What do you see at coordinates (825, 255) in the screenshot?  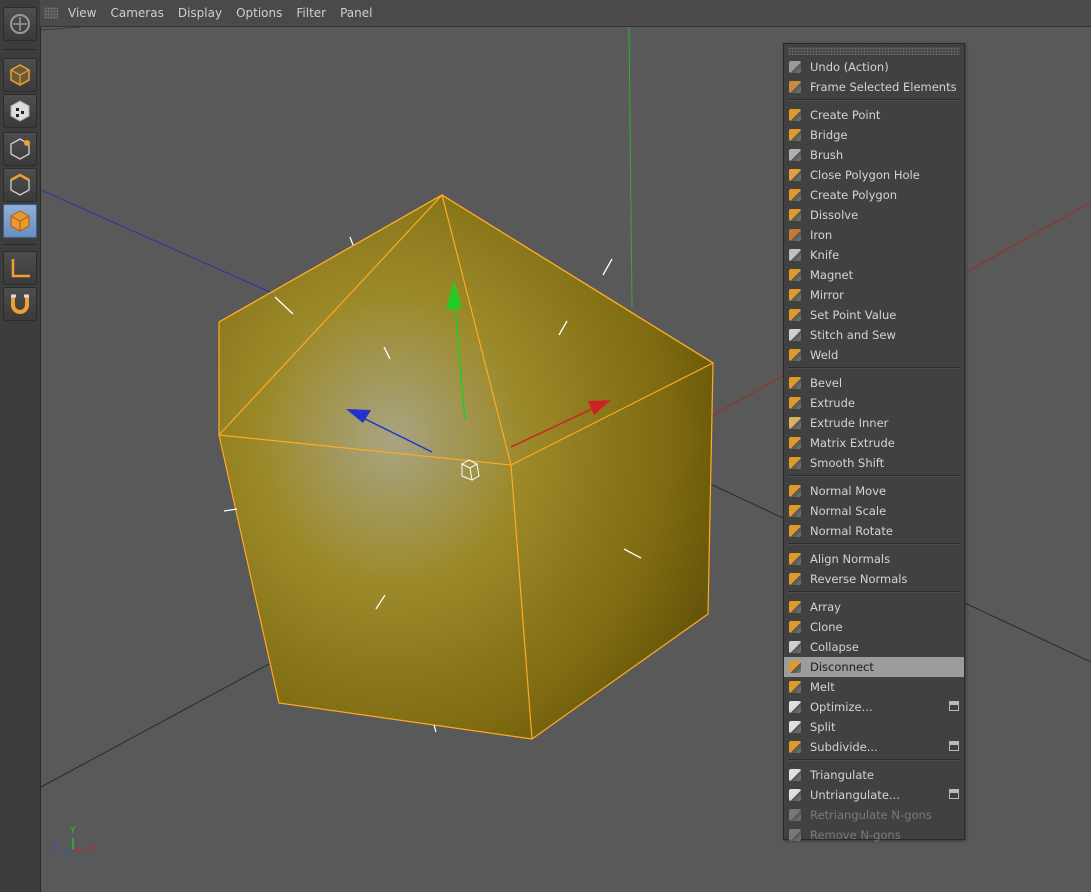 I see `menu-item-label: Knife` at bounding box center [825, 255].